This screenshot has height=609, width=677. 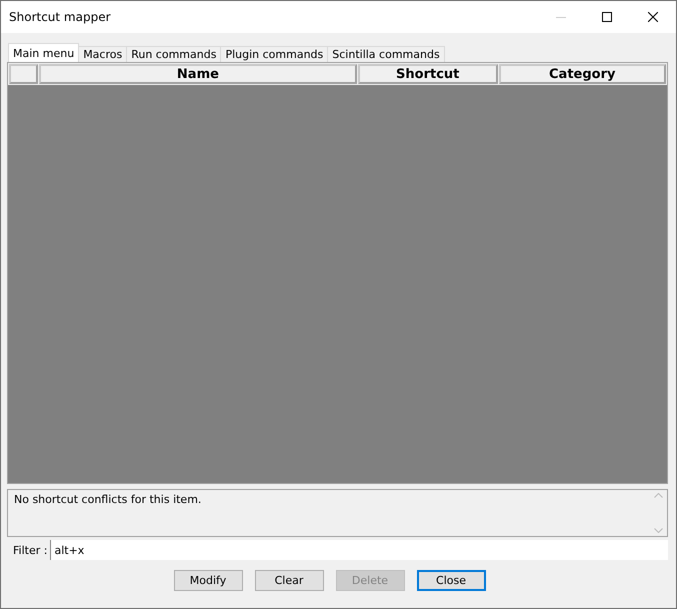 I want to click on column-header: Shortcut, so click(x=428, y=74).